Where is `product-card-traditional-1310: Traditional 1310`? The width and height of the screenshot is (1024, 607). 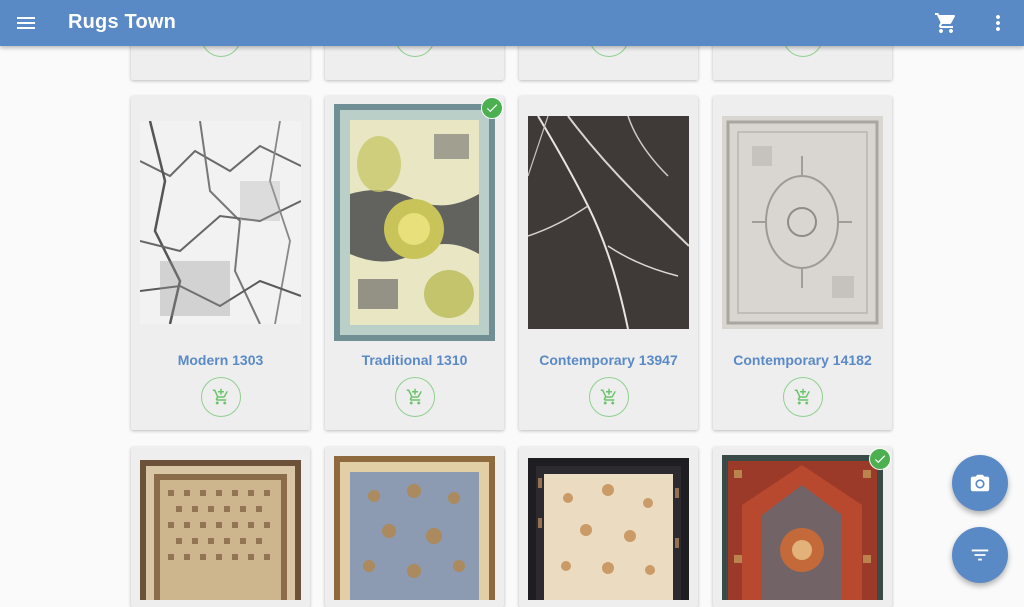 product-card-traditional-1310: Traditional 1310 is located at coordinates (414, 263).